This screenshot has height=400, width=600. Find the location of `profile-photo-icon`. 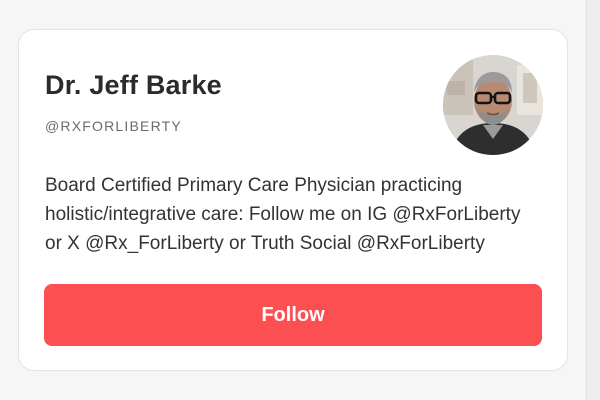

profile-photo-icon is located at coordinates (493, 105).